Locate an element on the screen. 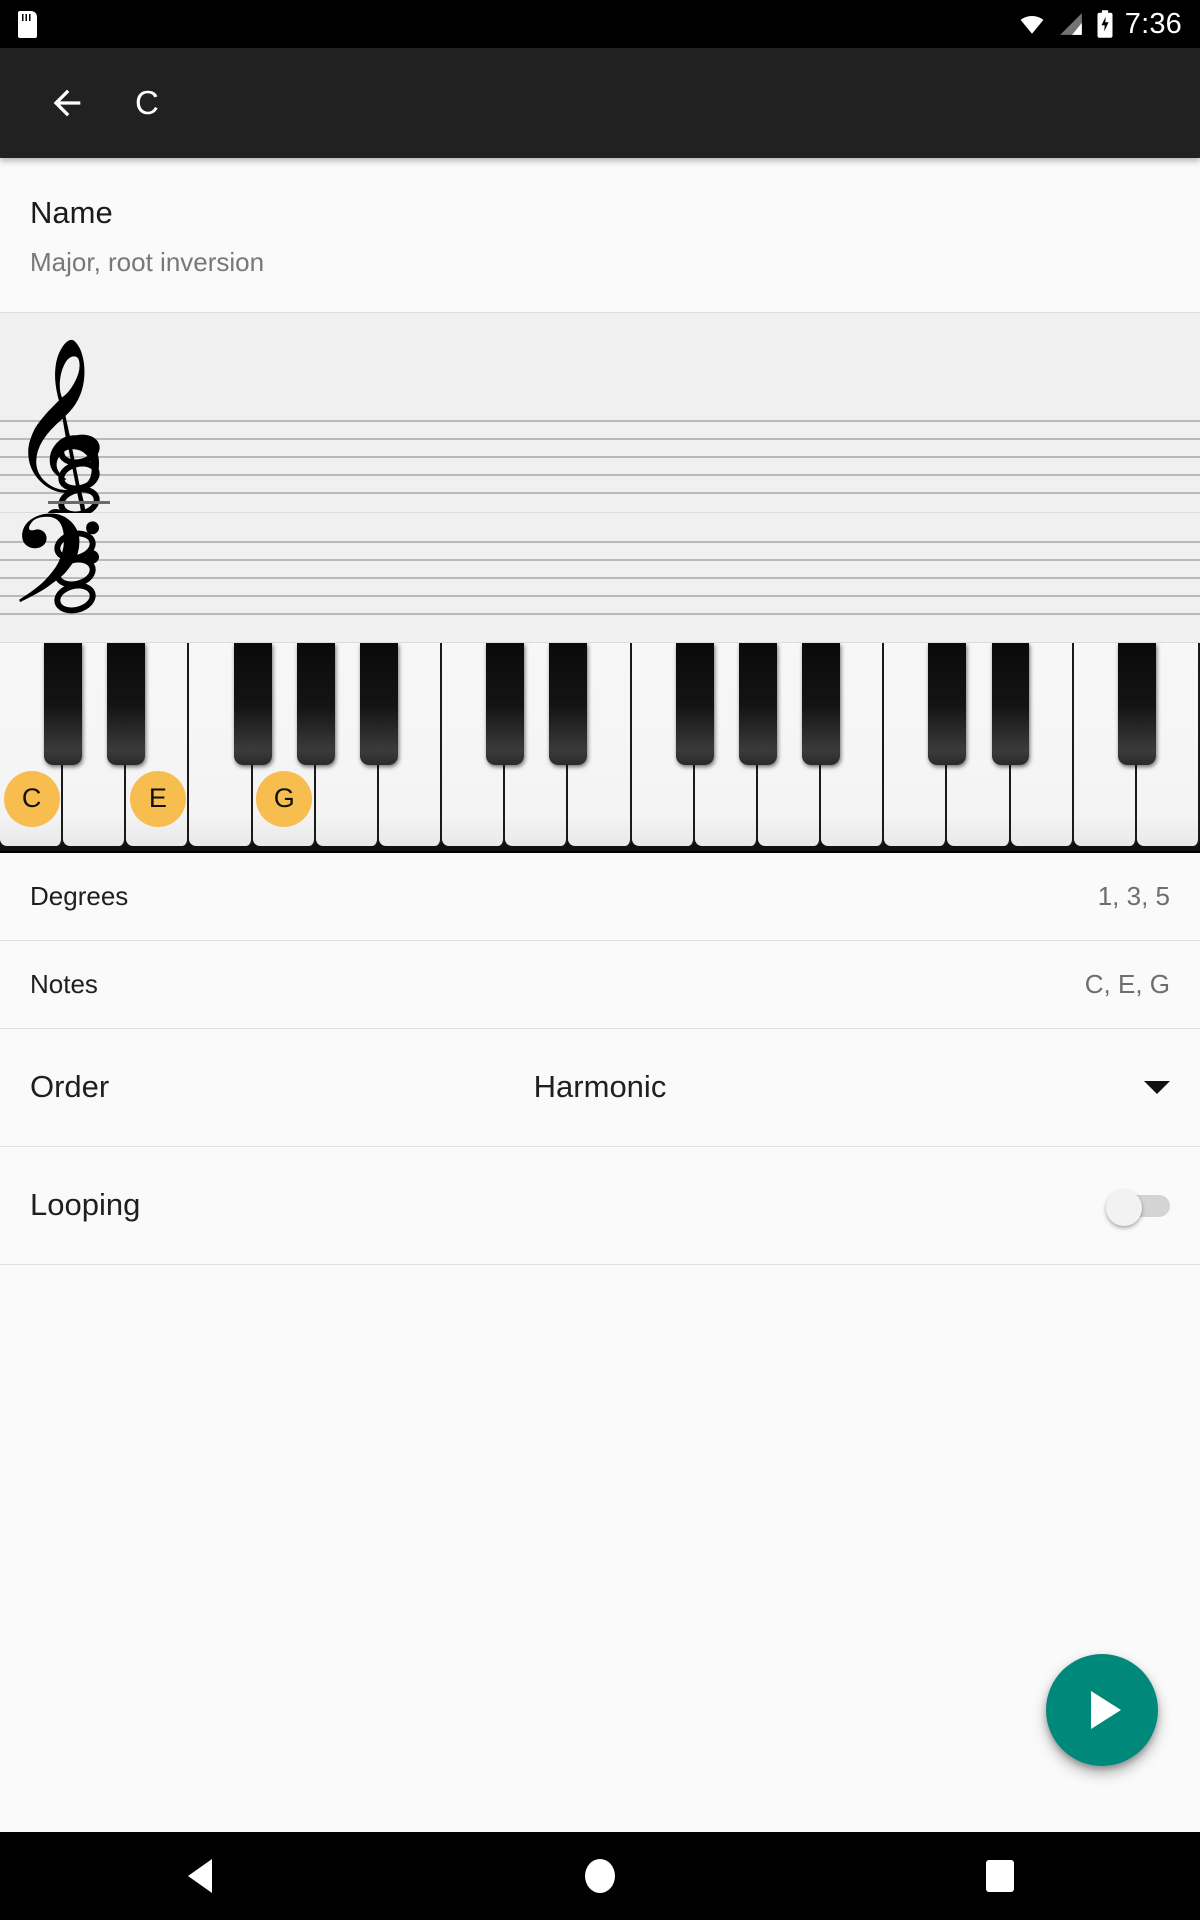 Image resolution: width=1200 pixels, height=1920 pixels. nav-back-button is located at coordinates (200, 1876).